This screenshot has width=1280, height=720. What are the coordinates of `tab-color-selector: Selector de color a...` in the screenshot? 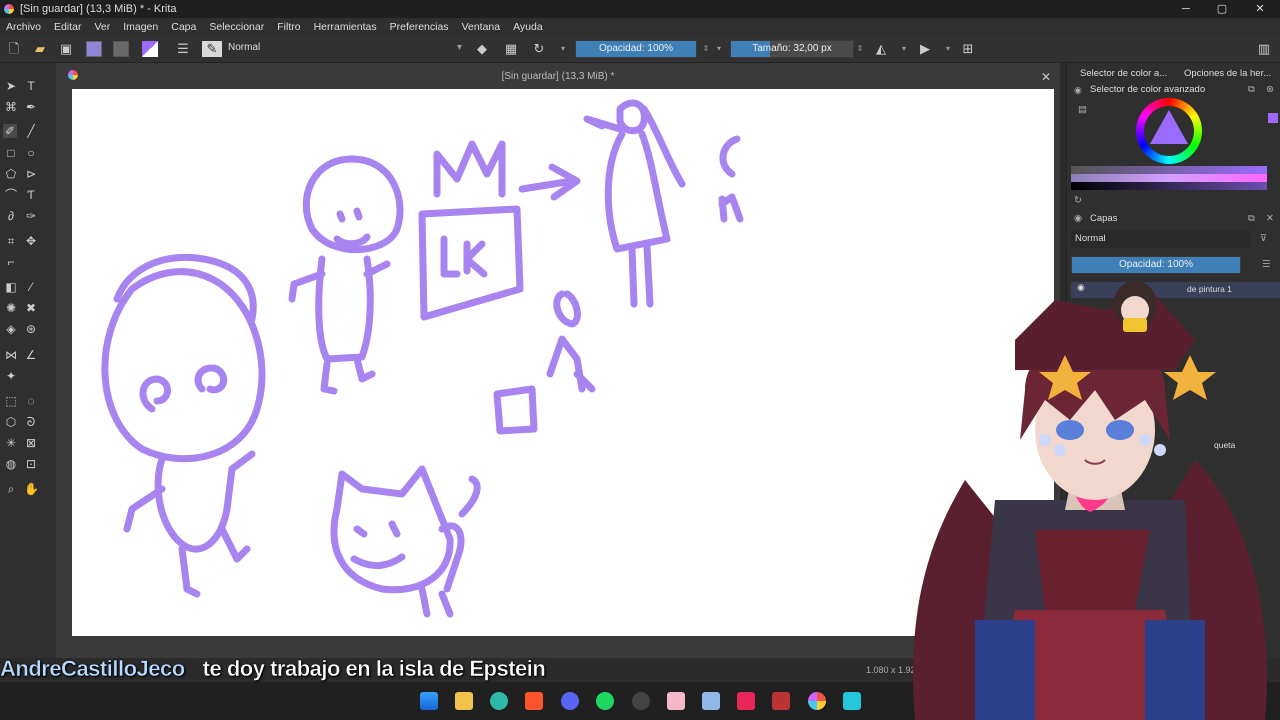 It's located at (1123, 73).